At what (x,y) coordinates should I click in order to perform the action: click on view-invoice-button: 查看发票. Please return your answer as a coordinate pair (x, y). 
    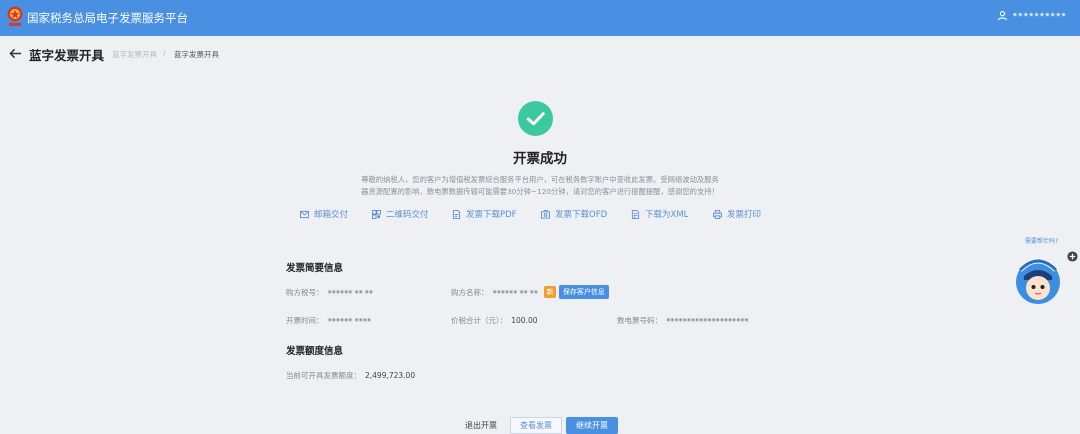
    Looking at the image, I should click on (536, 425).